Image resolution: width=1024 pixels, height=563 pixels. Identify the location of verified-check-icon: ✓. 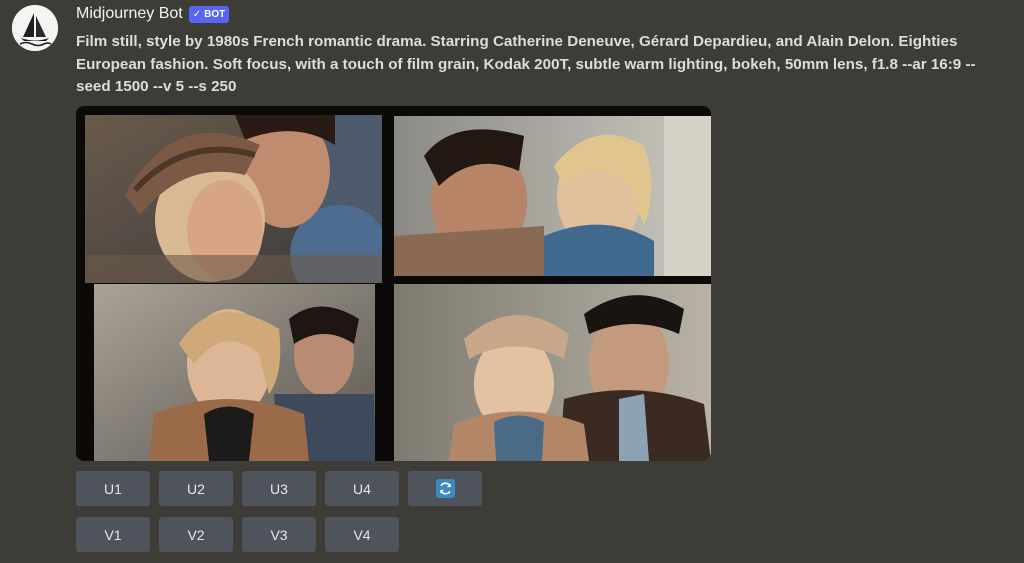
(197, 14).